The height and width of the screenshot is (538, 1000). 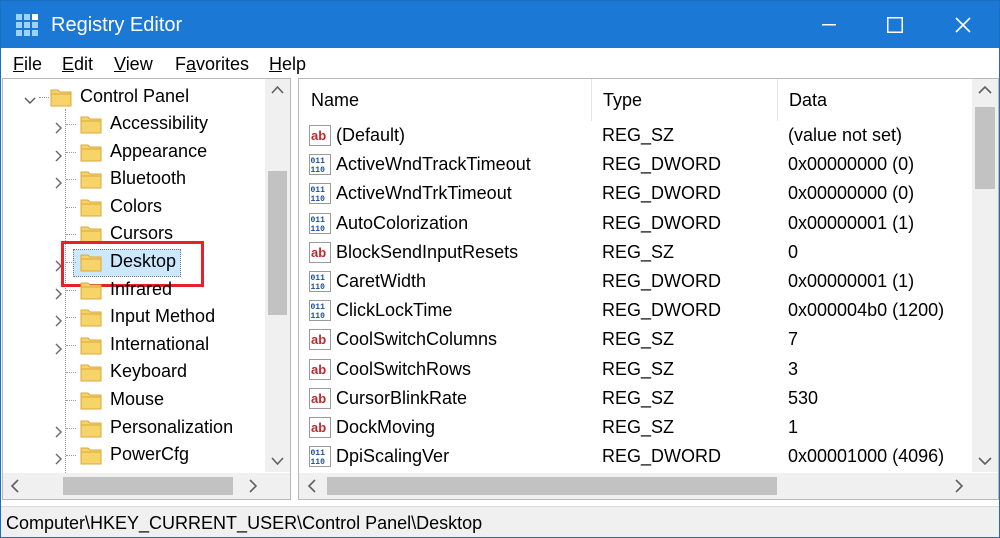 What do you see at coordinates (635, 281) in the screenshot?
I see `value-row: 011 110 CaretWidth REG_DWORD 0x00000001 (1)` at bounding box center [635, 281].